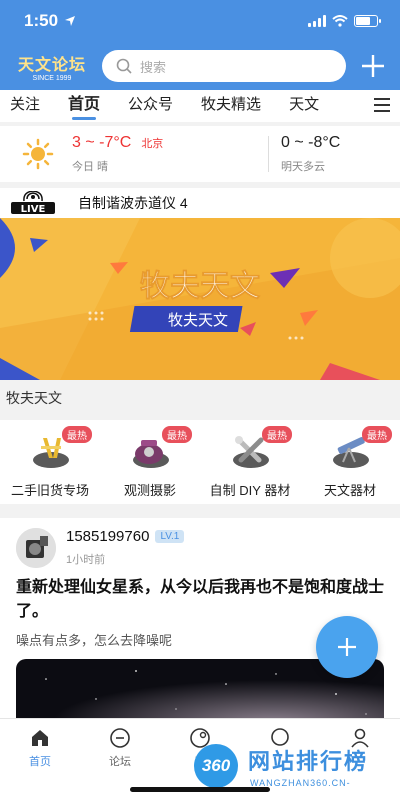 This screenshot has height=800, width=400. Describe the element at coordinates (49, 490) in the screenshot. I see `category-label: 二手旧货专场` at that location.